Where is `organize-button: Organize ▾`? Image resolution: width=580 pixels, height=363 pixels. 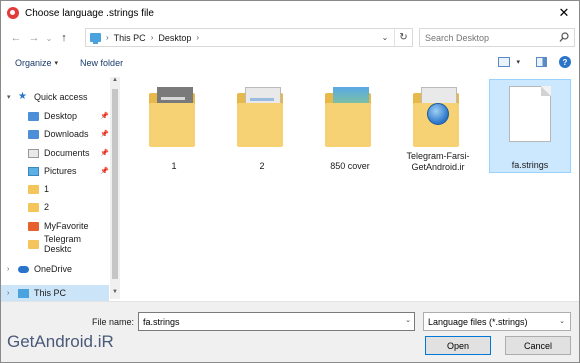
organize-button: Organize ▾ is located at coordinates (36, 63).